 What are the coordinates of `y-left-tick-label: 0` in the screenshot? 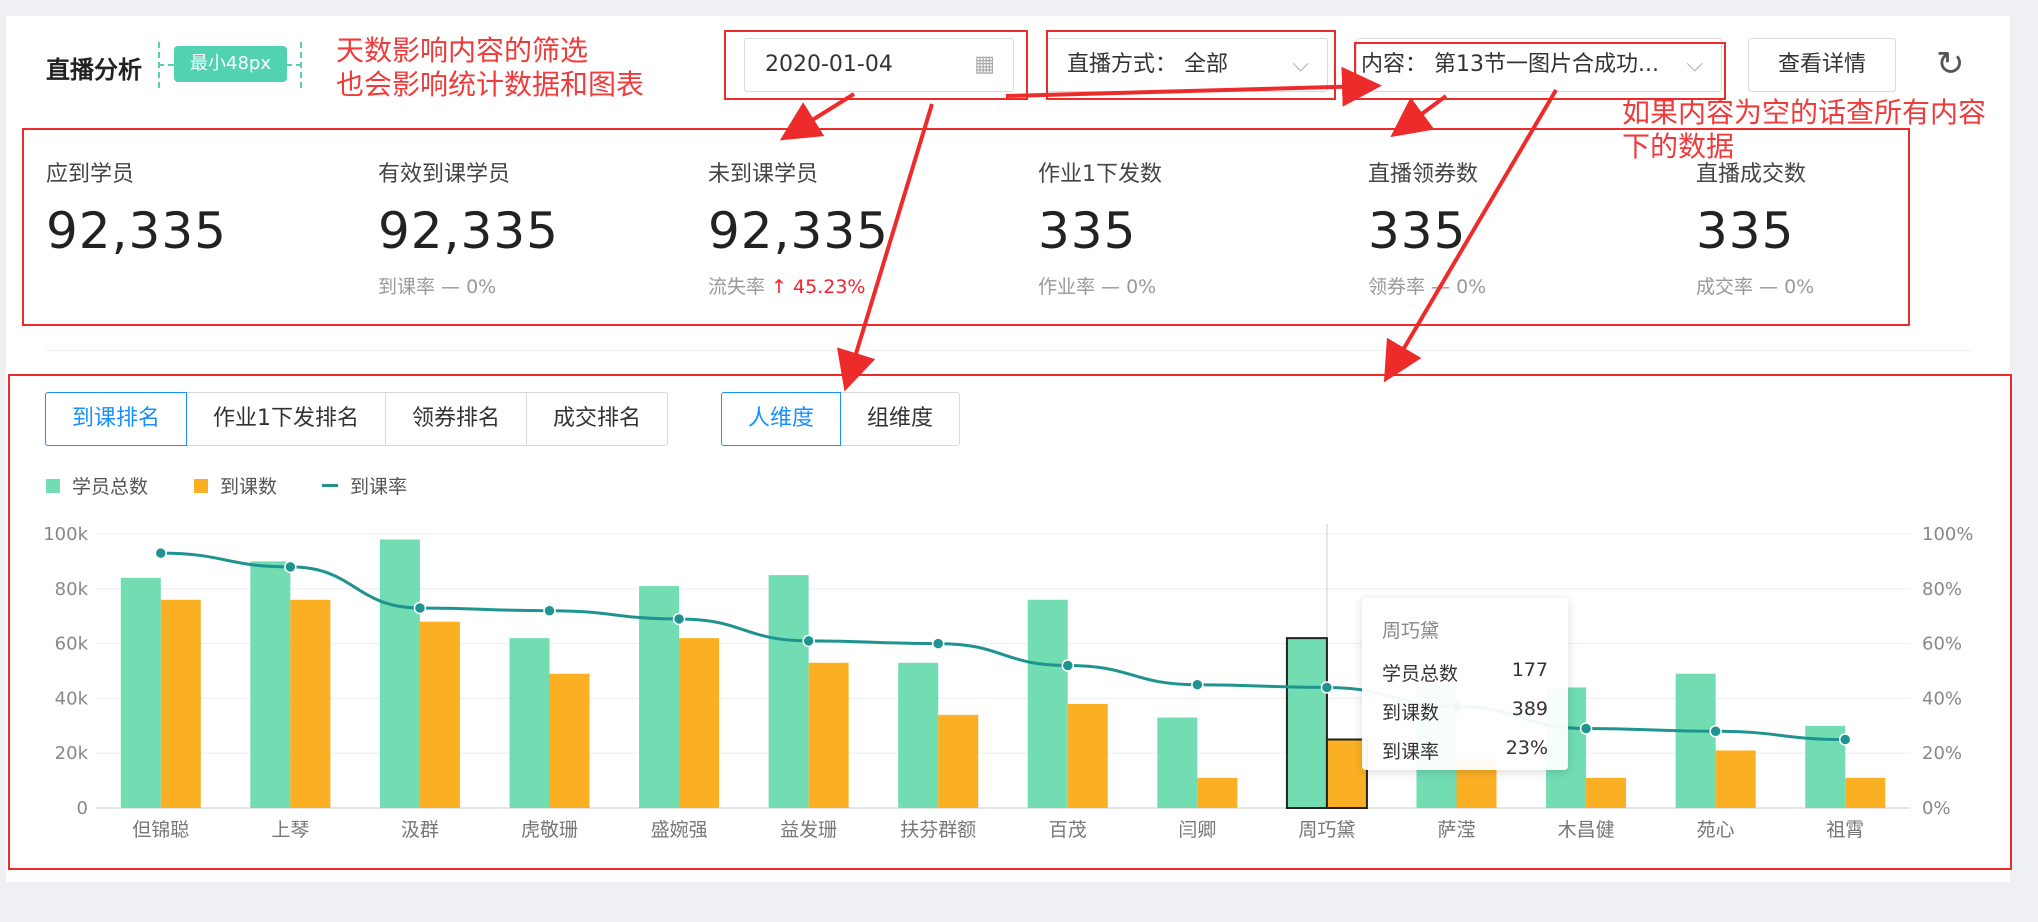 It's located at (82, 808).